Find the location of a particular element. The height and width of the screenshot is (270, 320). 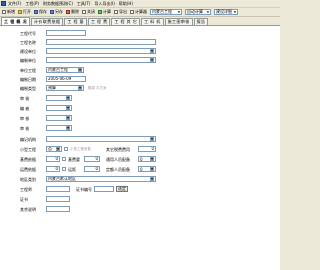

calculator-label: 计算器 is located at coordinates (141, 11).